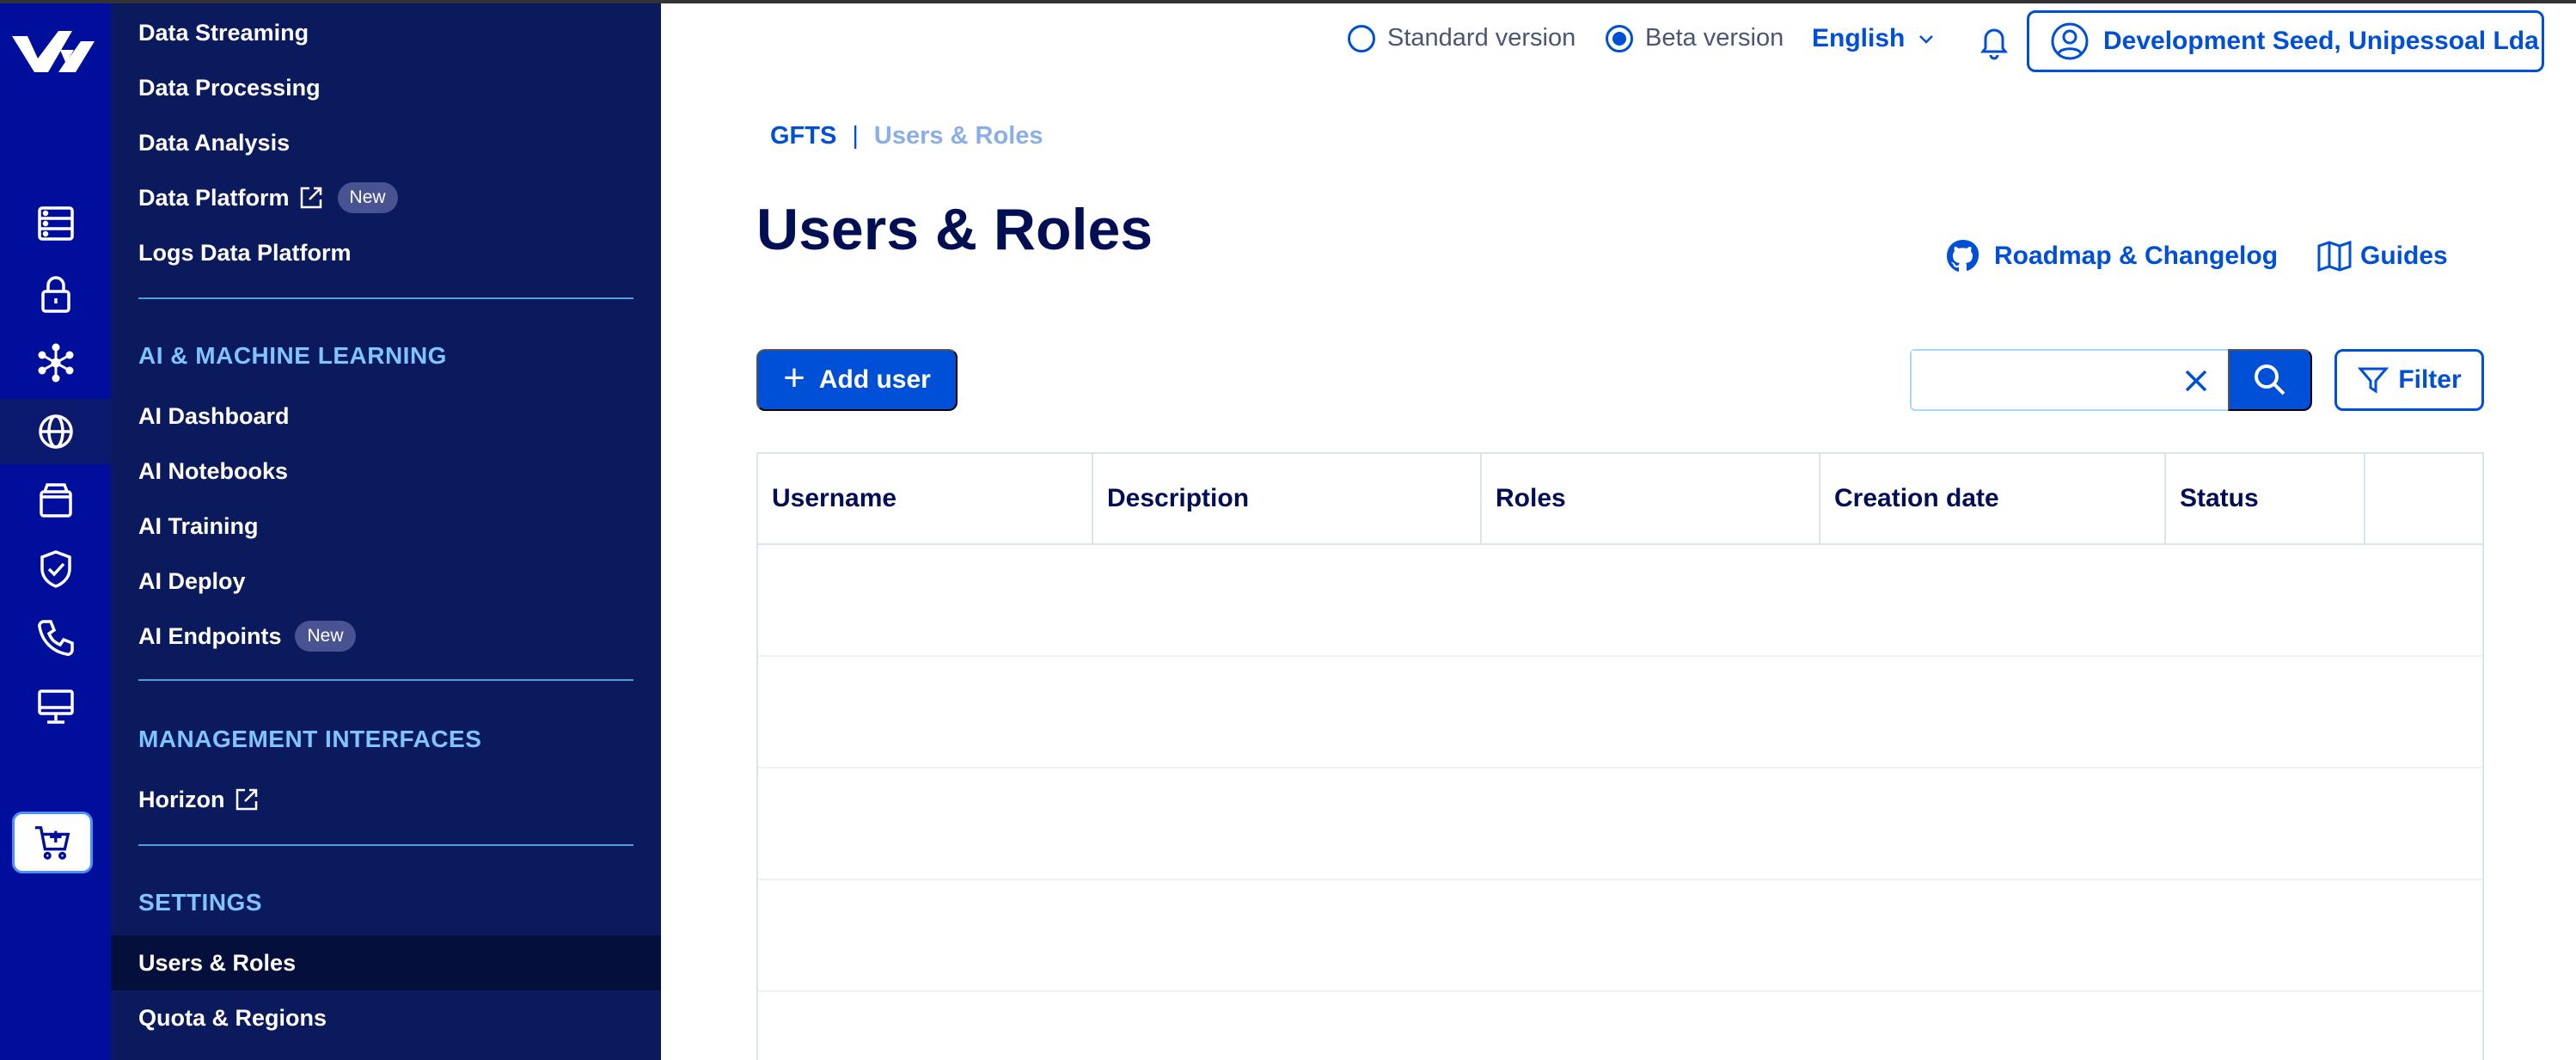  Describe the element at coordinates (803, 136) in the screenshot. I see `breadcrumb-root: GFTS` at that location.